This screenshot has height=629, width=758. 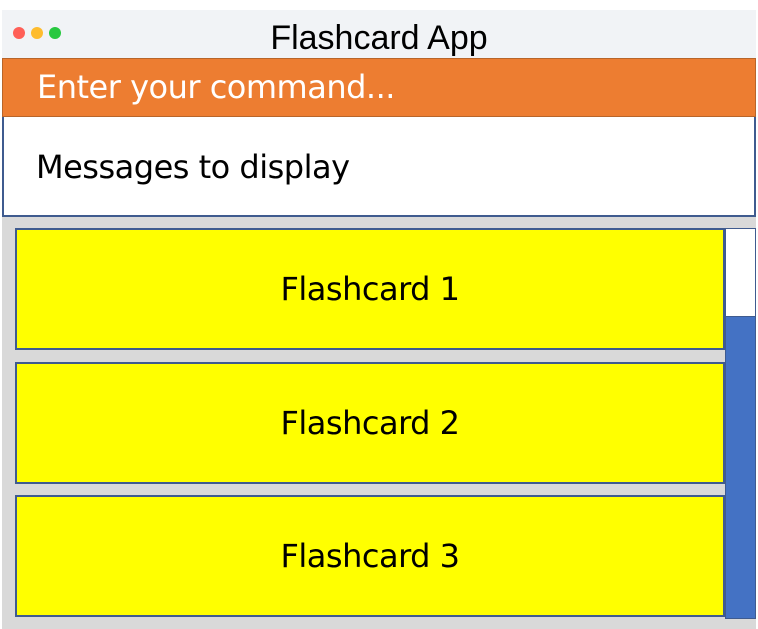 I want to click on flashcard-list-scrollbar, so click(x=740, y=423).